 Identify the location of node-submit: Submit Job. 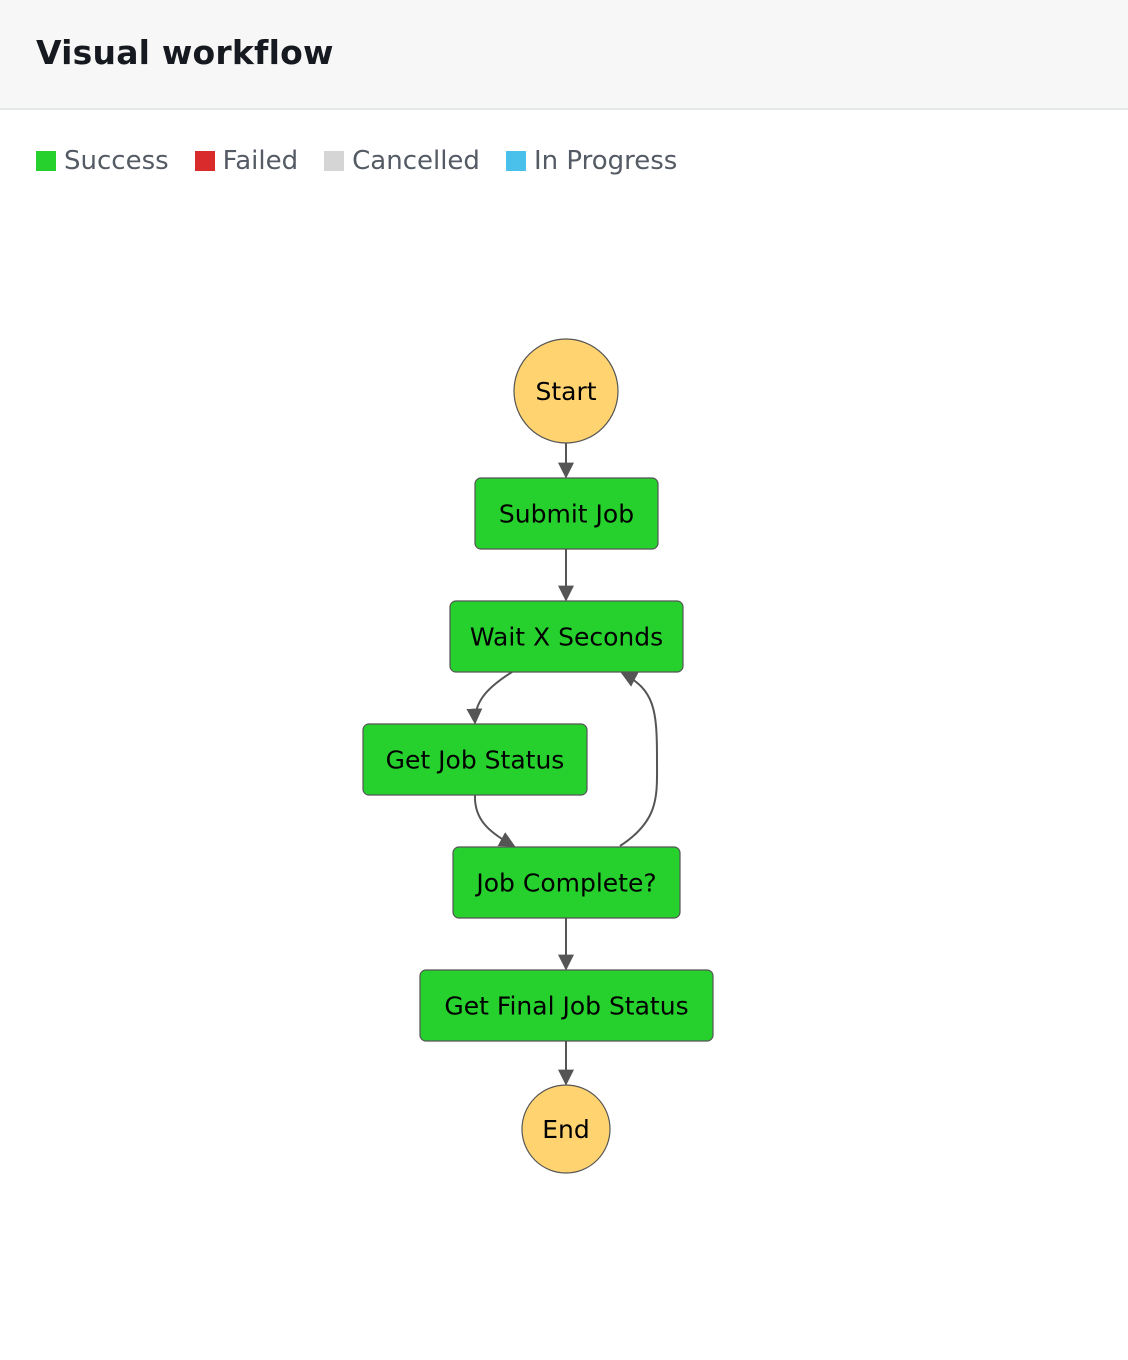
(566, 513).